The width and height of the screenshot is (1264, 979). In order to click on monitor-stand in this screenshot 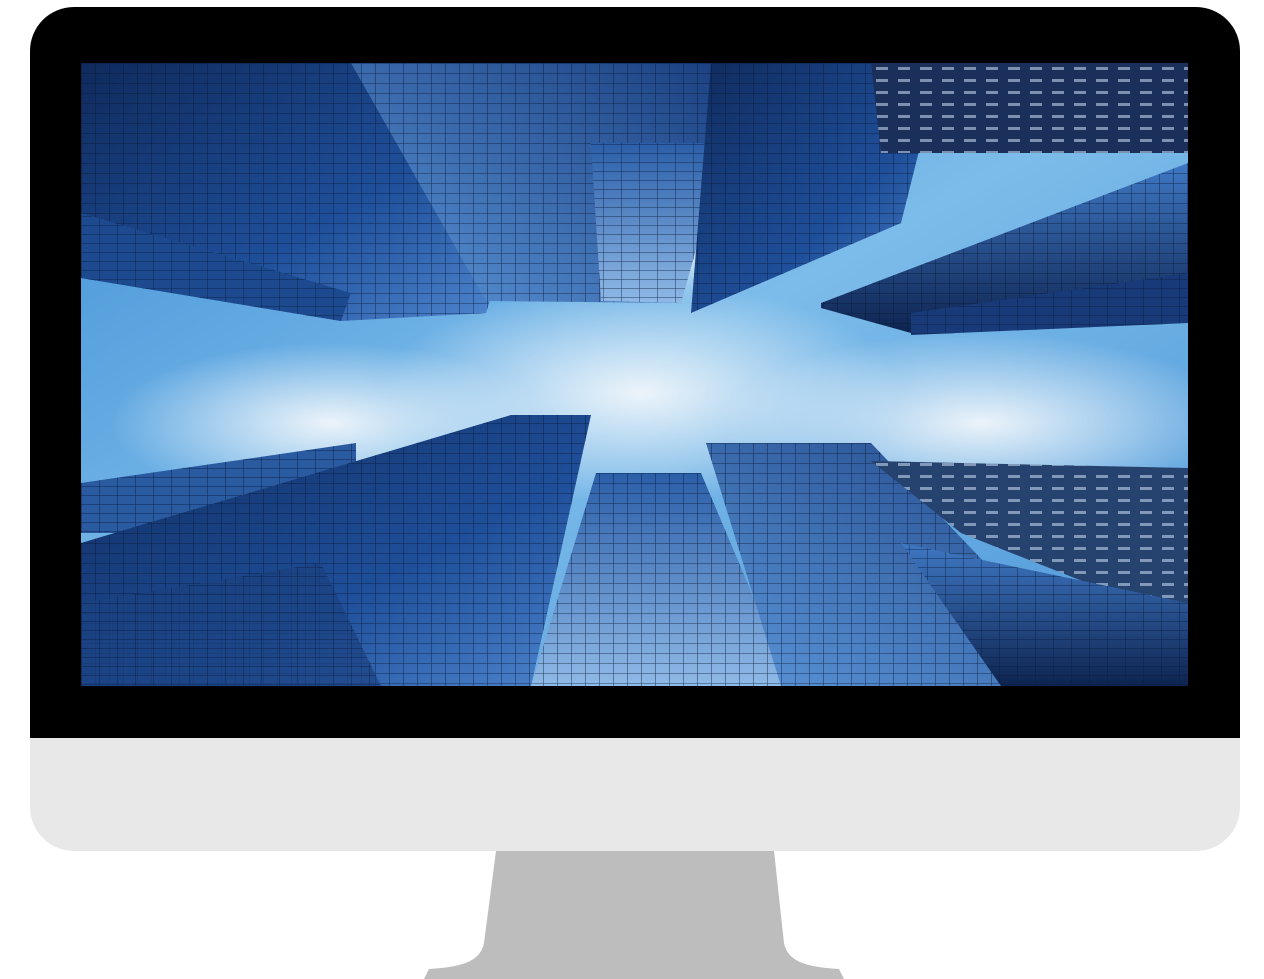, I will do `click(634, 915)`.